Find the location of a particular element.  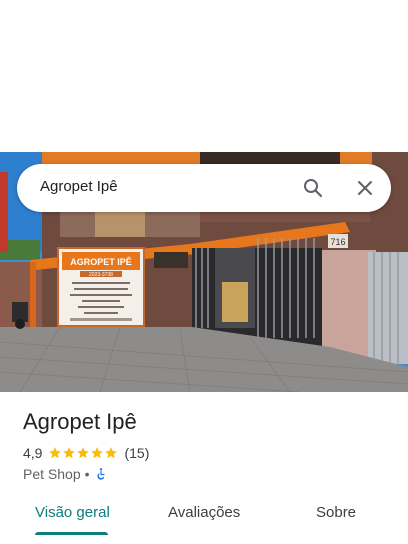

place-tabs: Visão geral Avaliações Sobre is located at coordinates (204, 517).